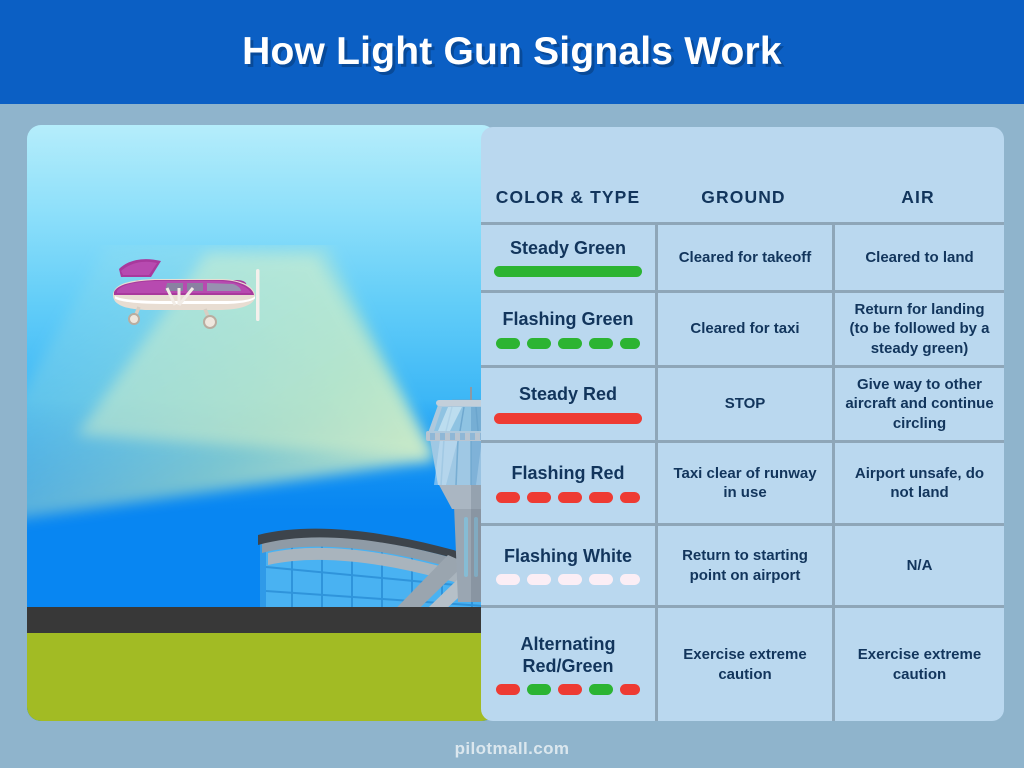 The height and width of the screenshot is (768, 1024). Describe the element at coordinates (568, 319) in the screenshot. I see `signal-name: Flashing Green` at that location.